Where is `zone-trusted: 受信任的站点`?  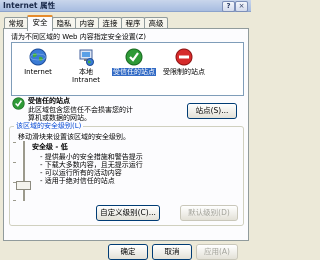
zone-trusted: 受信任的站点 is located at coordinates (134, 69).